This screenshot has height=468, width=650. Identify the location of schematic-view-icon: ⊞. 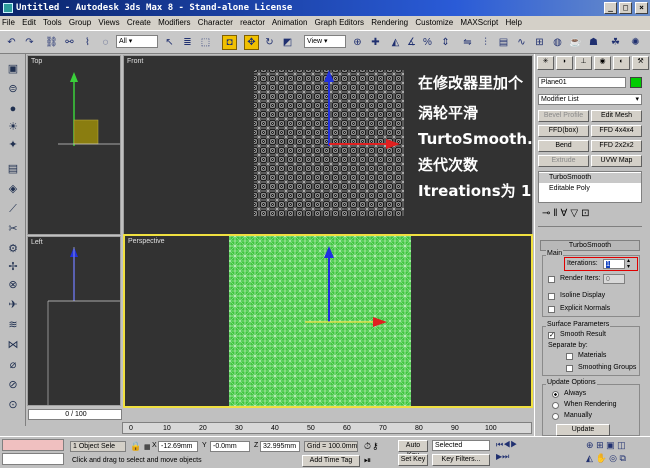
(539, 42).